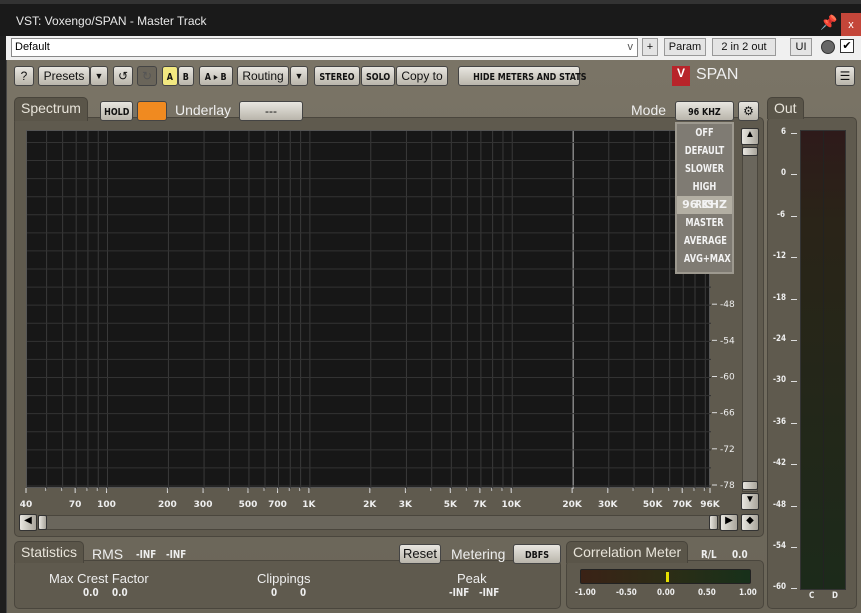 Image resolution: width=861 pixels, height=613 pixels. What do you see at coordinates (740, 554) in the screenshot?
I see `rl-value: 0.0` at bounding box center [740, 554].